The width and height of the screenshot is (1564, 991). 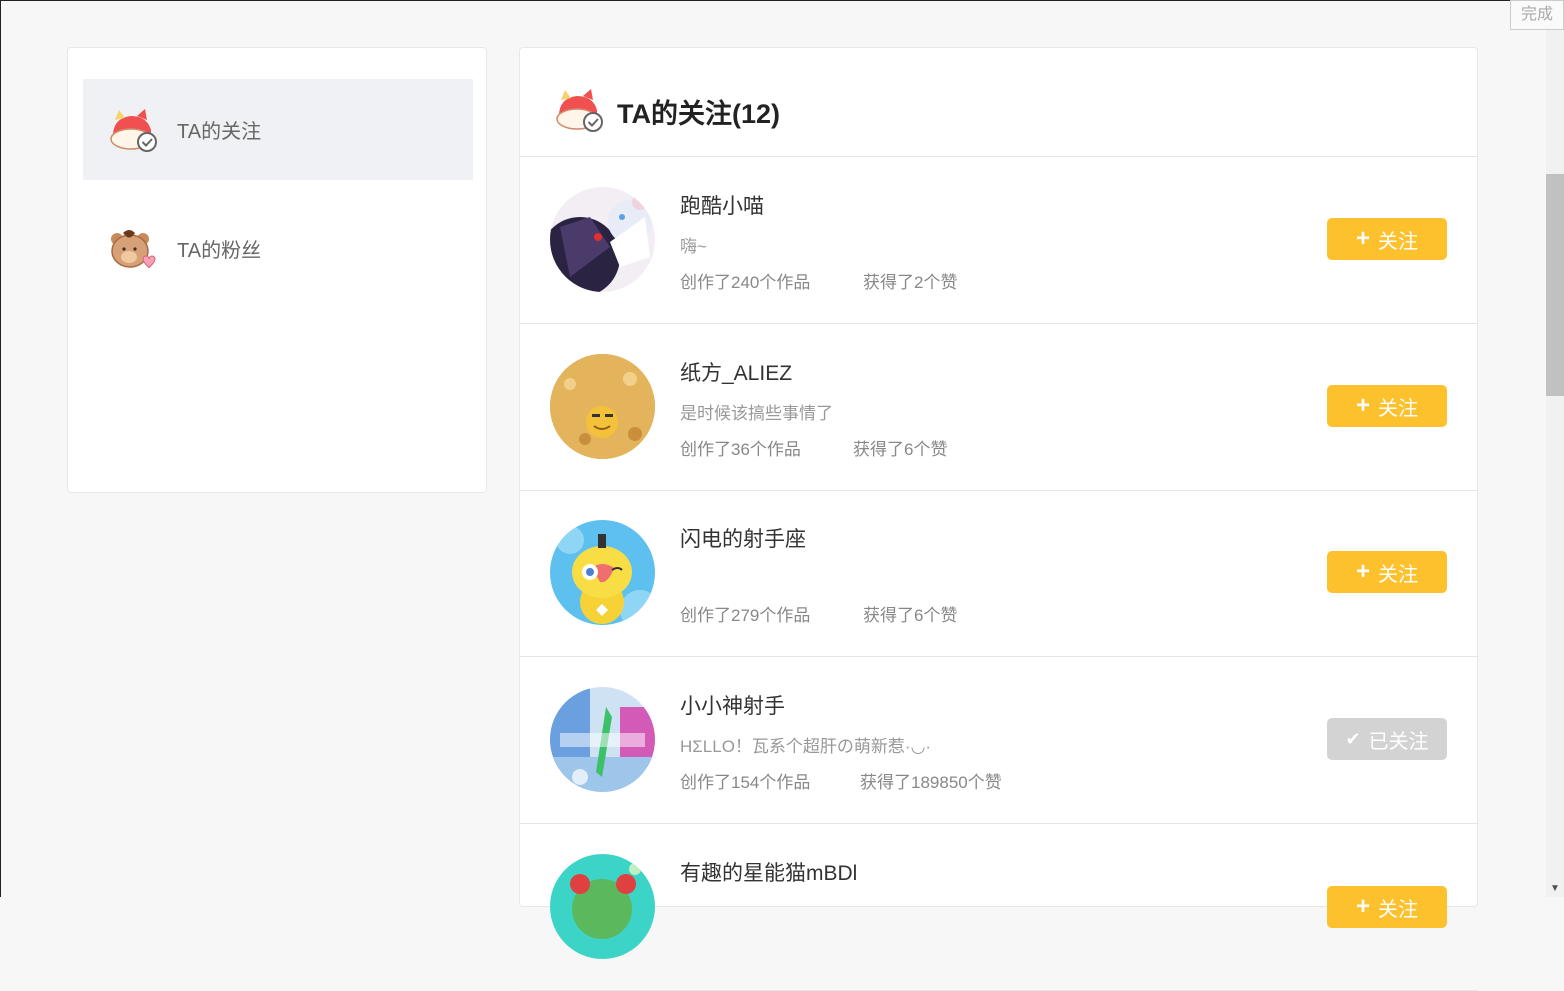 I want to click on user-name: 纸方_ALIEZ, so click(x=736, y=372).